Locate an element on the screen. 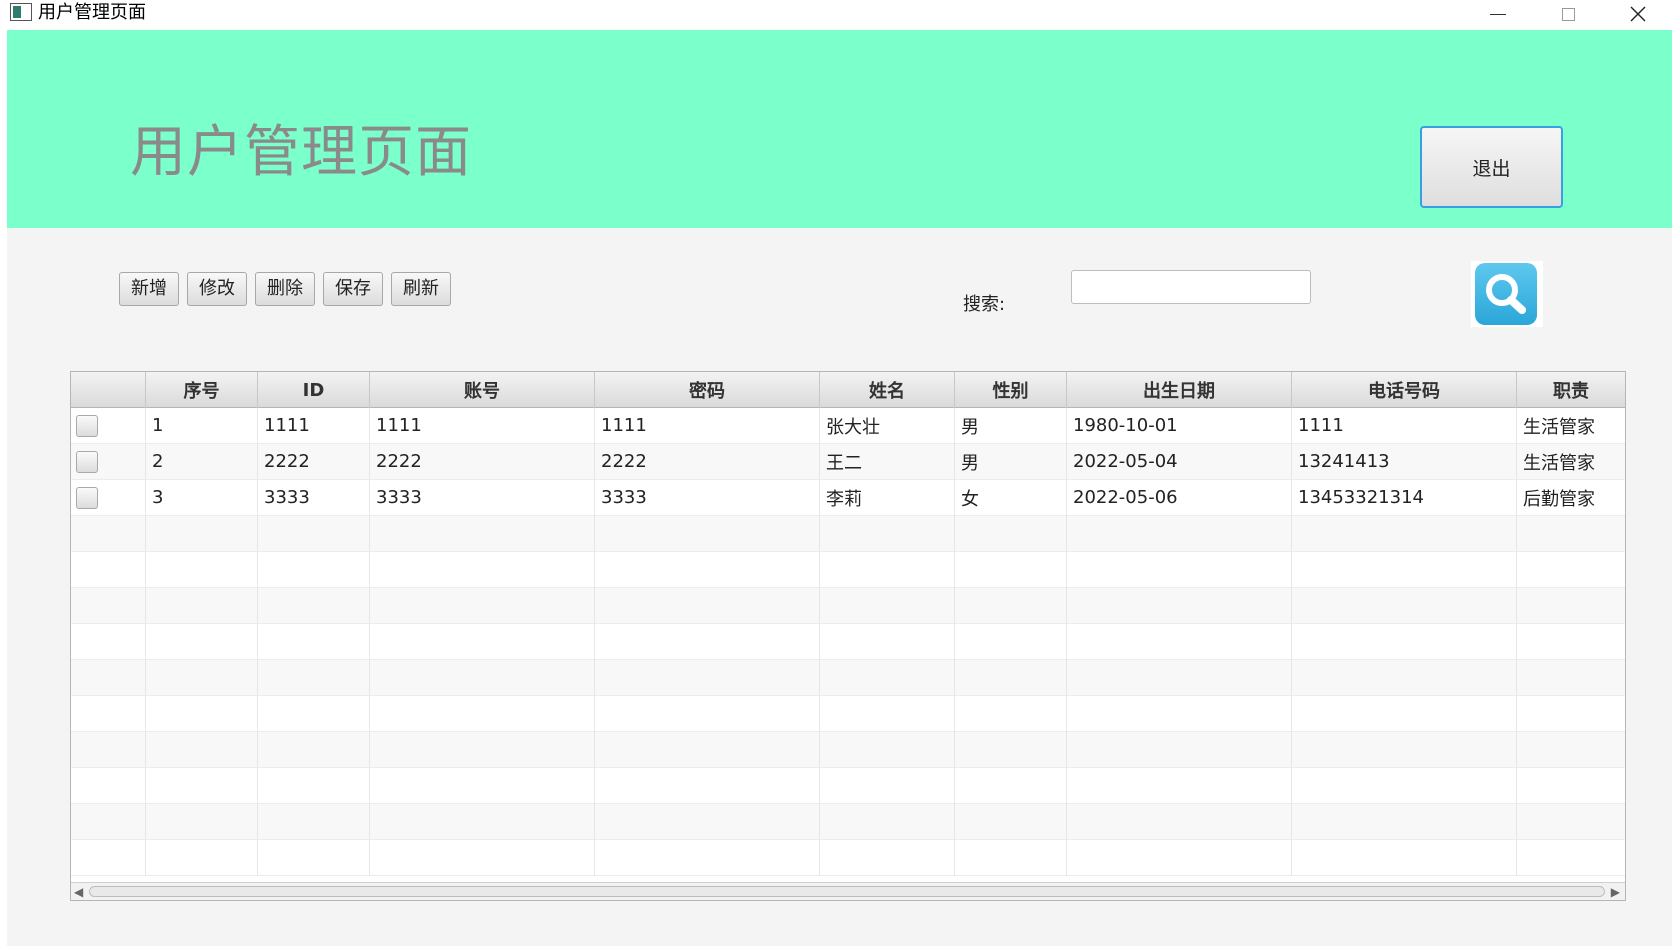  maximize-button is located at coordinates (1568, 14).